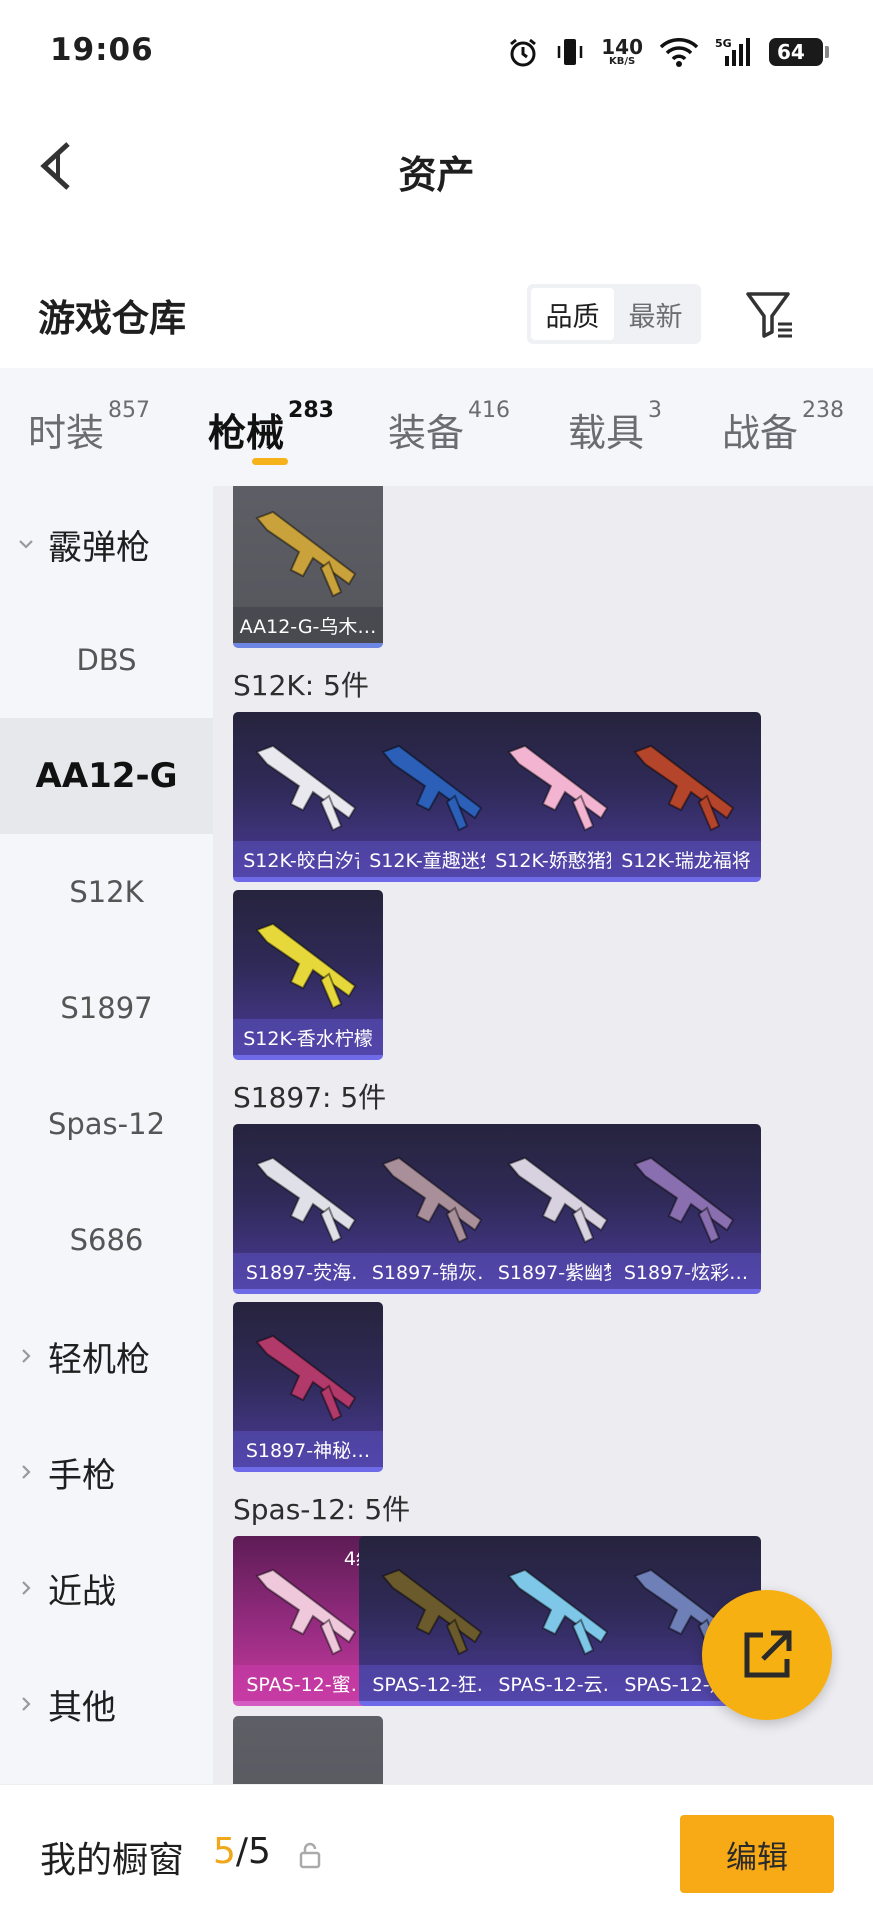 This screenshot has width=873, height=1920. I want to click on edit-button: 编辑, so click(757, 1854).